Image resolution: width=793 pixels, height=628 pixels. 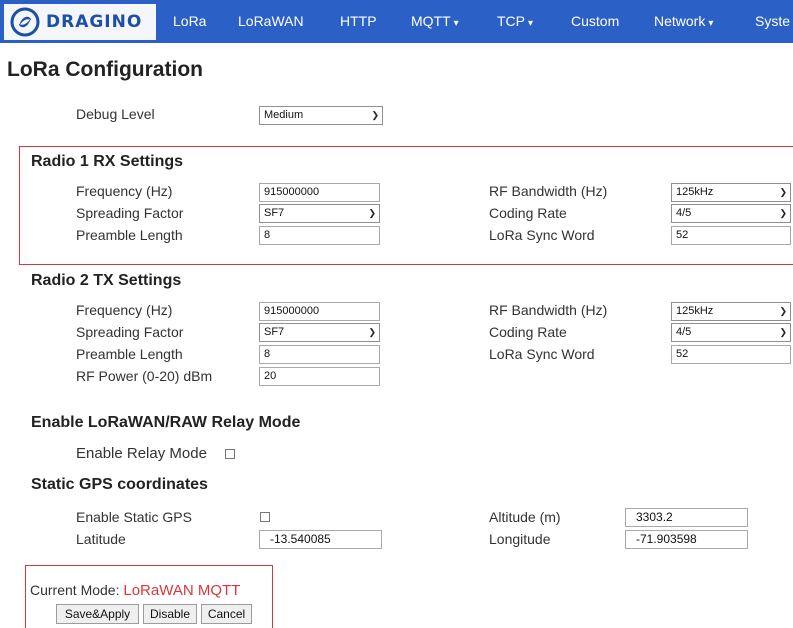 I want to click on save-apply-button: Save&Apply, so click(x=97, y=614).